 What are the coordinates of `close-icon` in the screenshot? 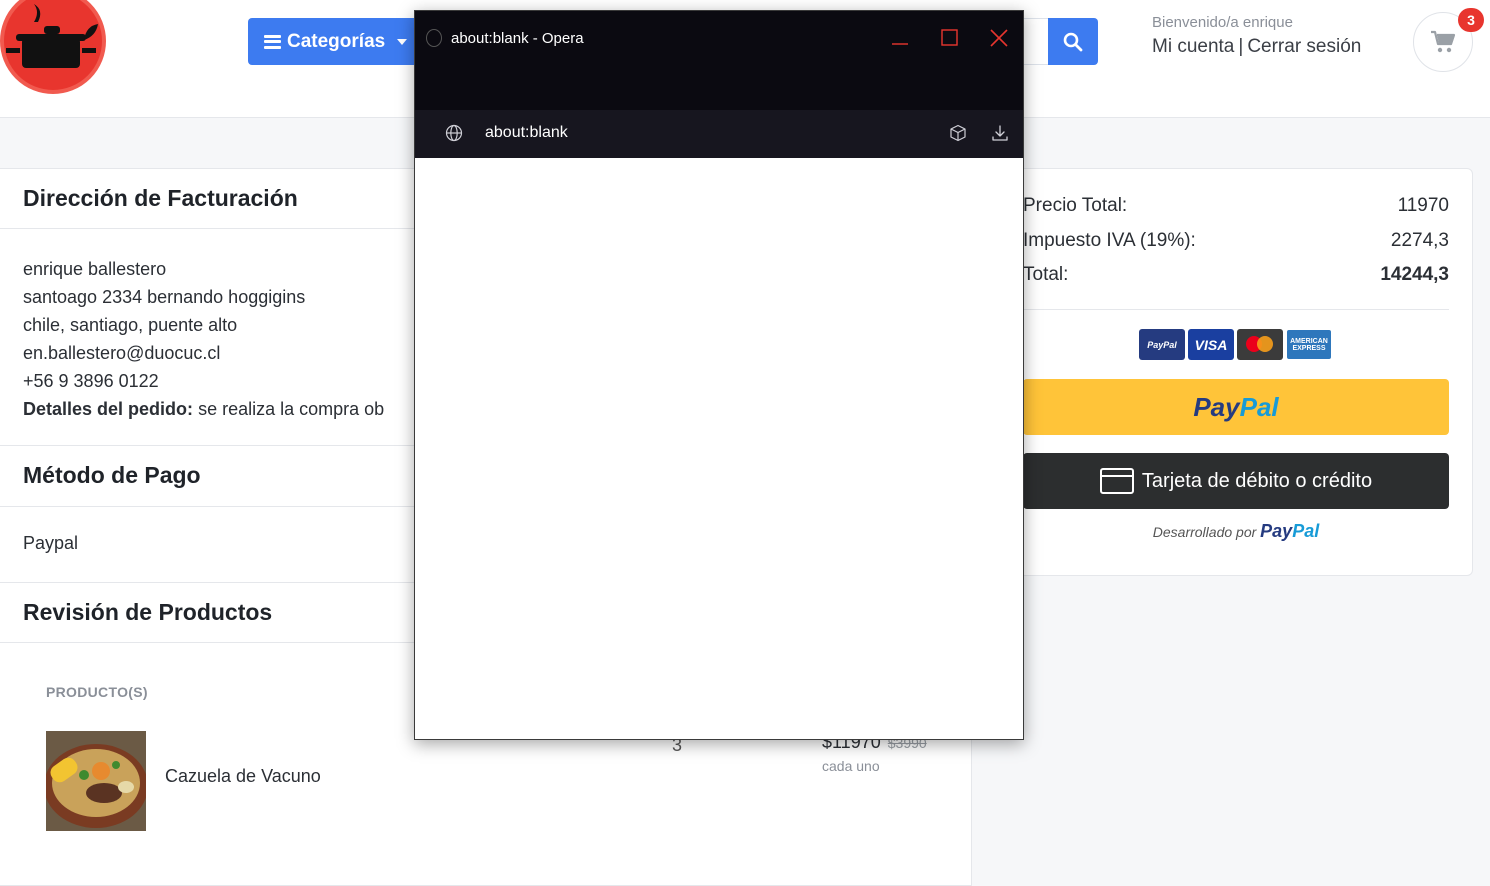 It's located at (999, 38).